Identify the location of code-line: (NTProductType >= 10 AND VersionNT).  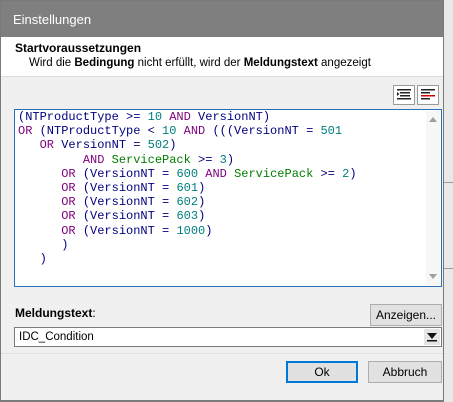
(144, 117).